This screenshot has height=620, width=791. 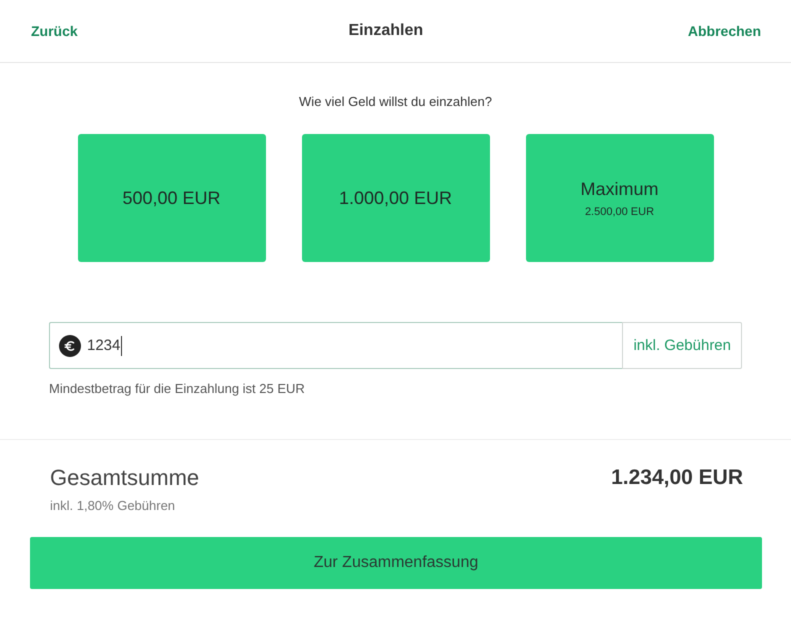 What do you see at coordinates (396, 198) in the screenshot?
I see `amount-option: 1.000,00 EUR` at bounding box center [396, 198].